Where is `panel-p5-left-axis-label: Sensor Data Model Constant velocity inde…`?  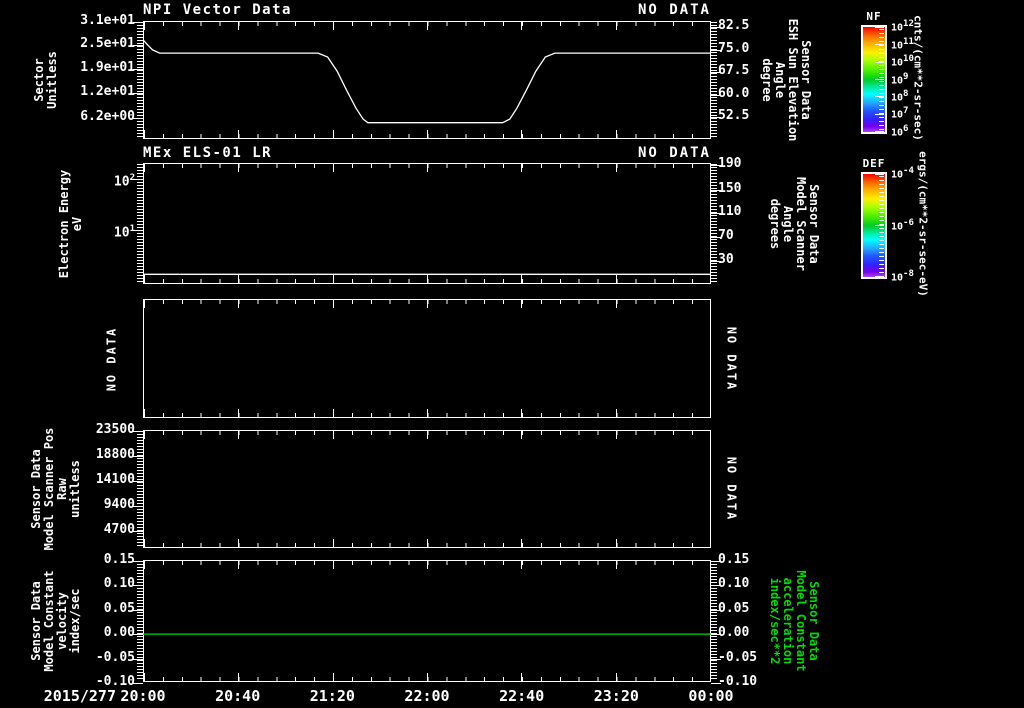
panel-p5-left-axis-label: Sensor Data Model Constant velocity inde… is located at coordinates (55, 621).